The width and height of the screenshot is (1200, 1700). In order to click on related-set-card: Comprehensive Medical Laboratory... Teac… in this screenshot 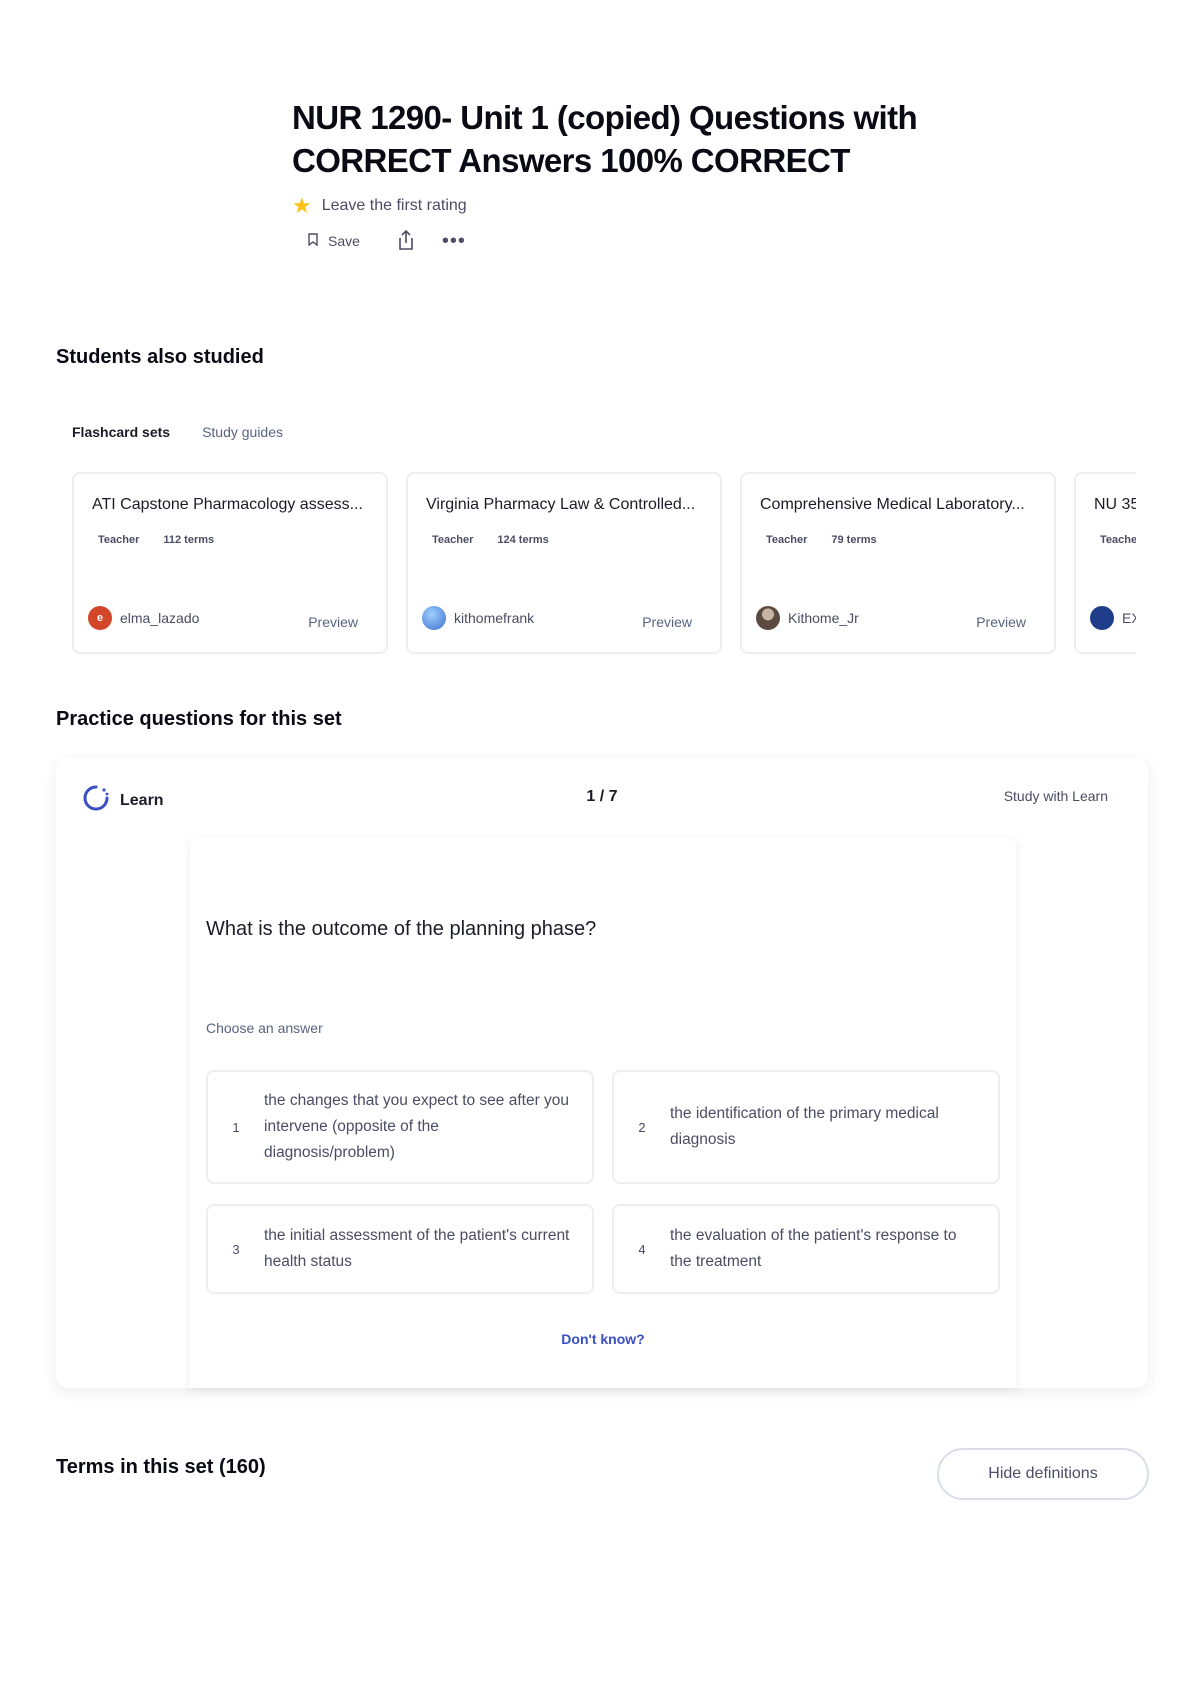, I will do `click(898, 563)`.